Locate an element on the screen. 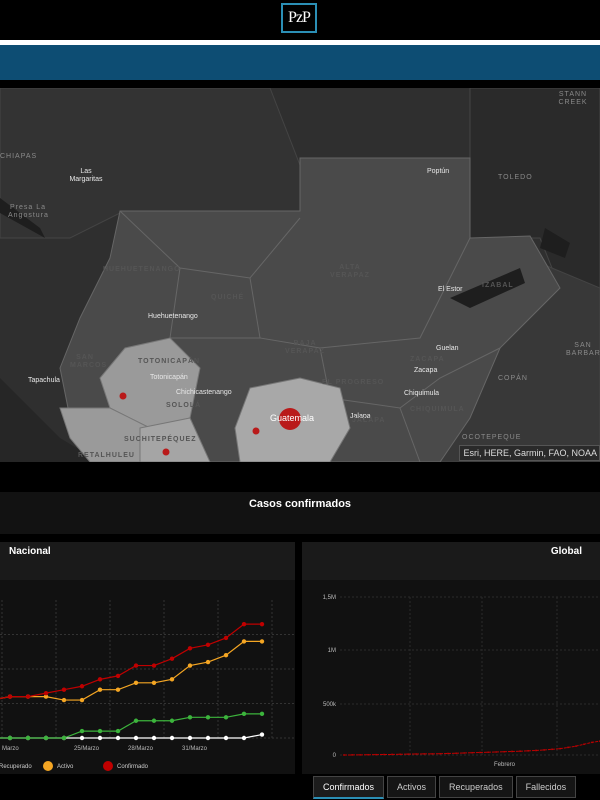 Image resolution: width=600 pixels, height=800 pixels. site-logo: PzP is located at coordinates (299, 18).